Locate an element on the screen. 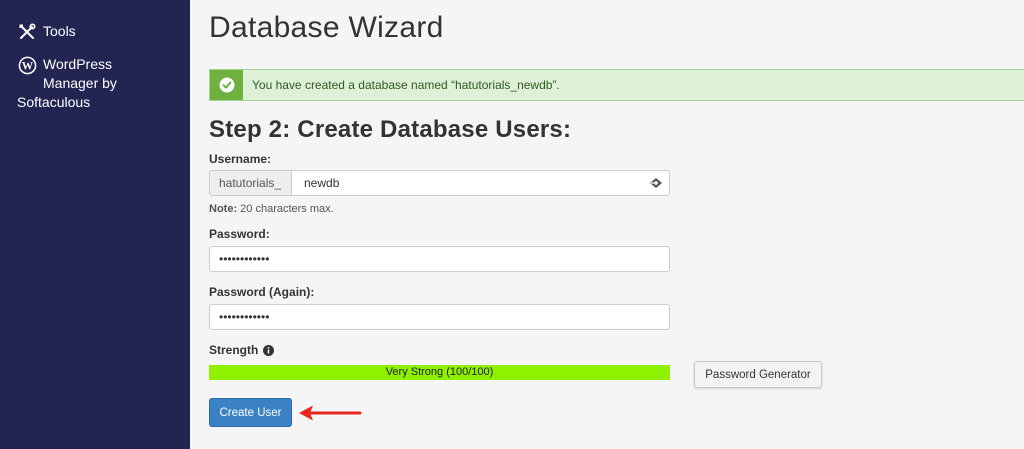 This screenshot has width=1024, height=449. check-circle-icon is located at coordinates (226, 85).